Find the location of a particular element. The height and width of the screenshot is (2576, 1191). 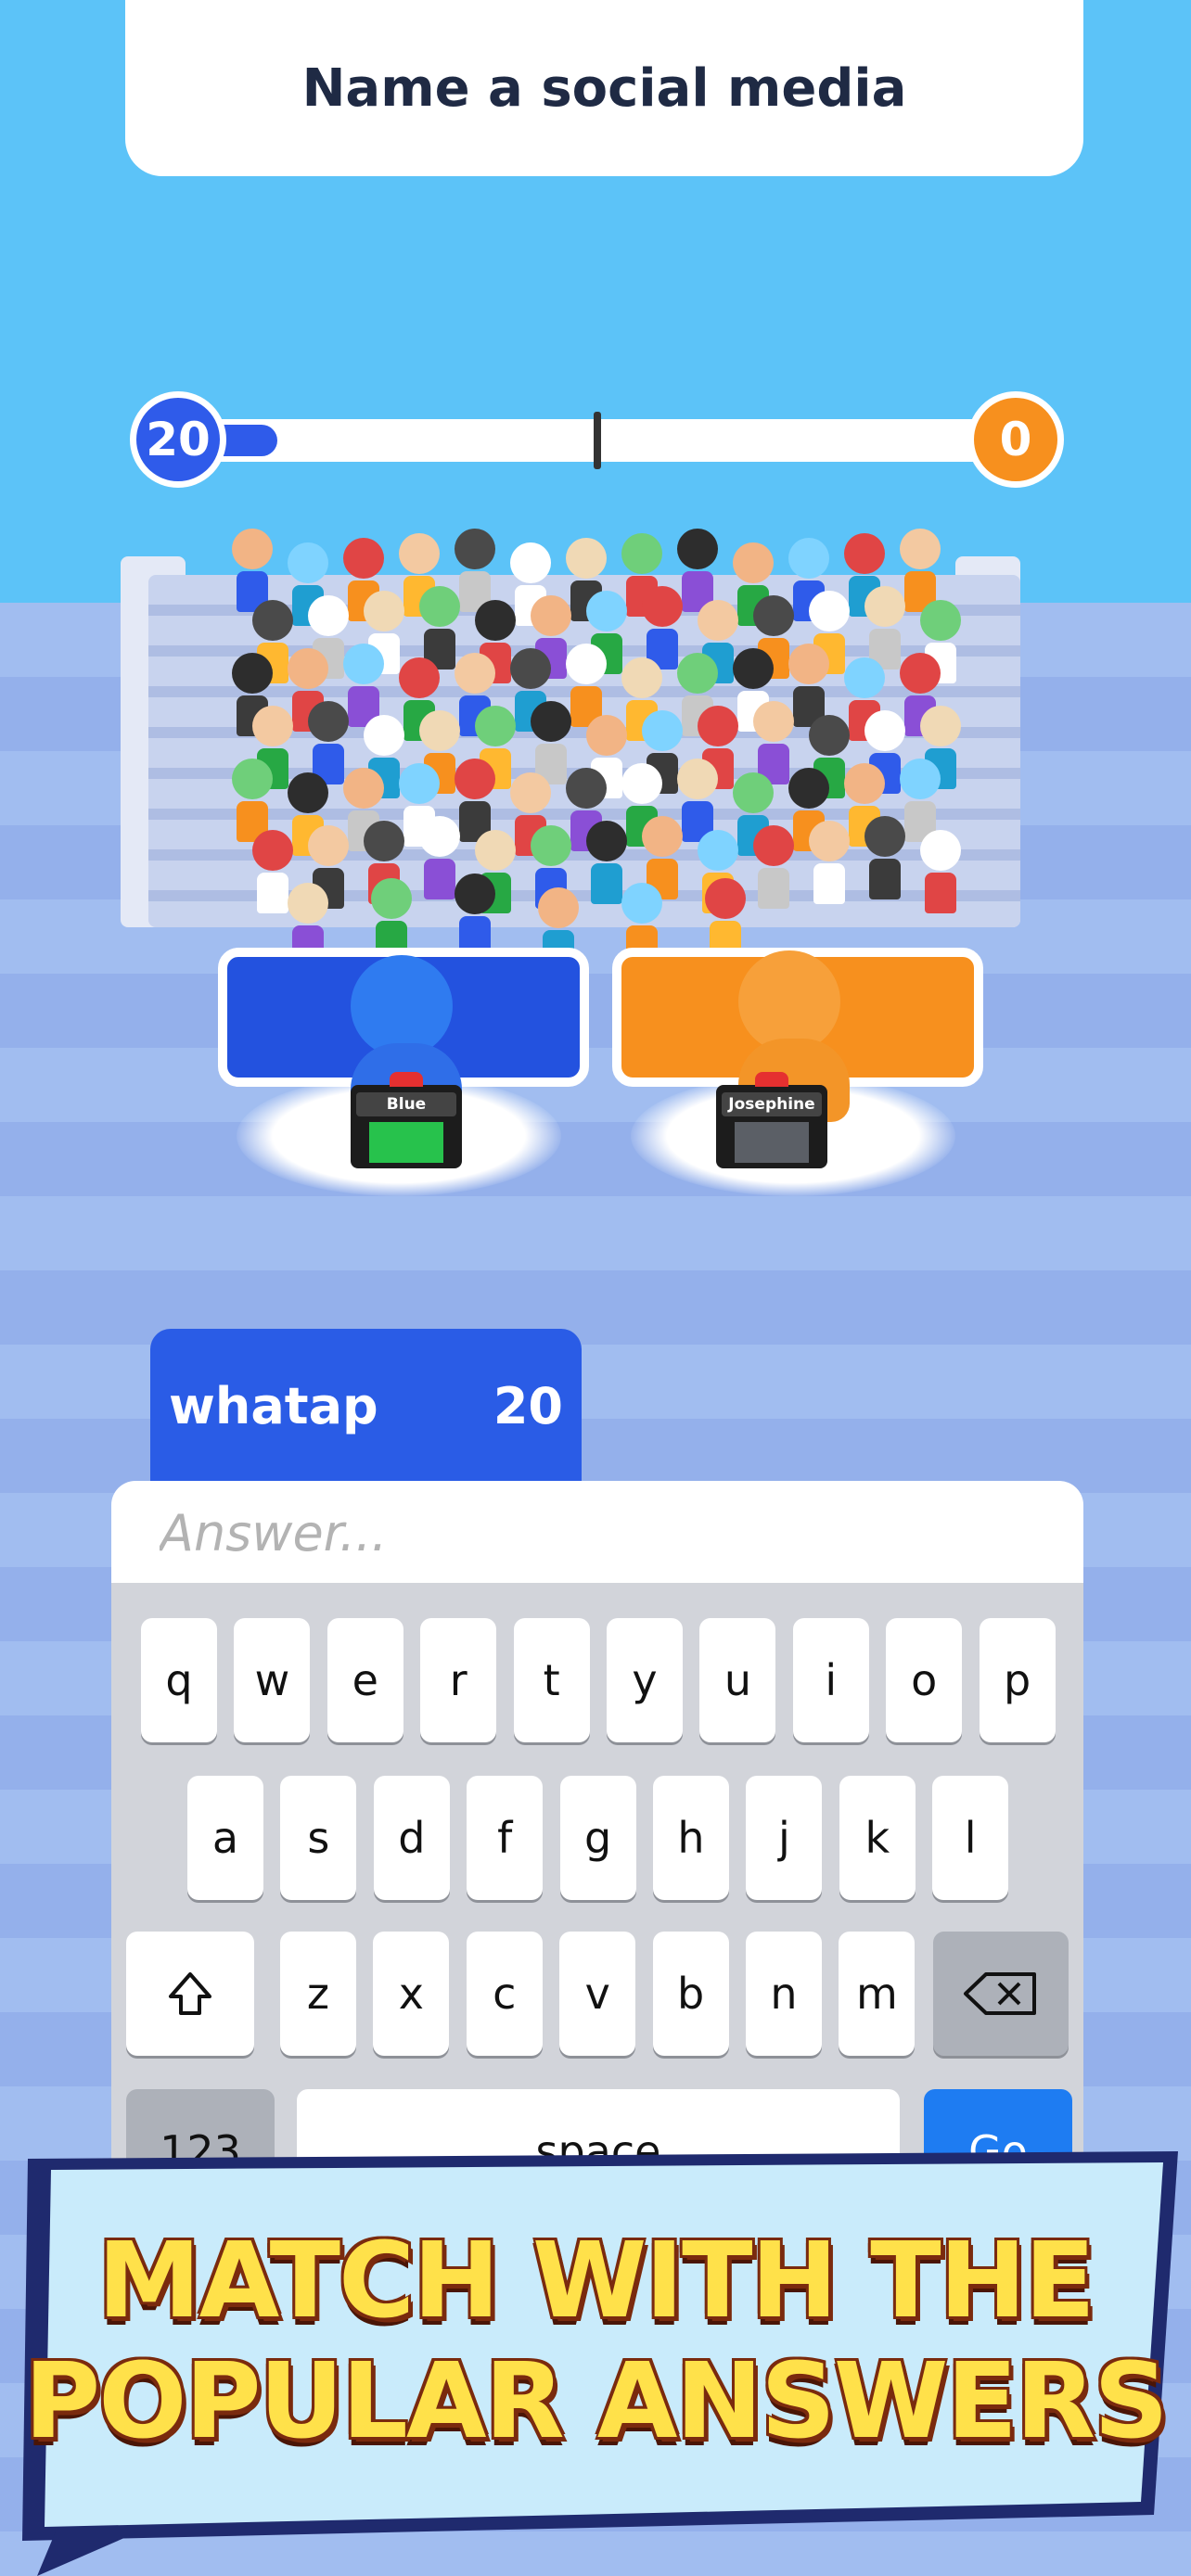

orange-podium-panel is located at coordinates (772, 1143).